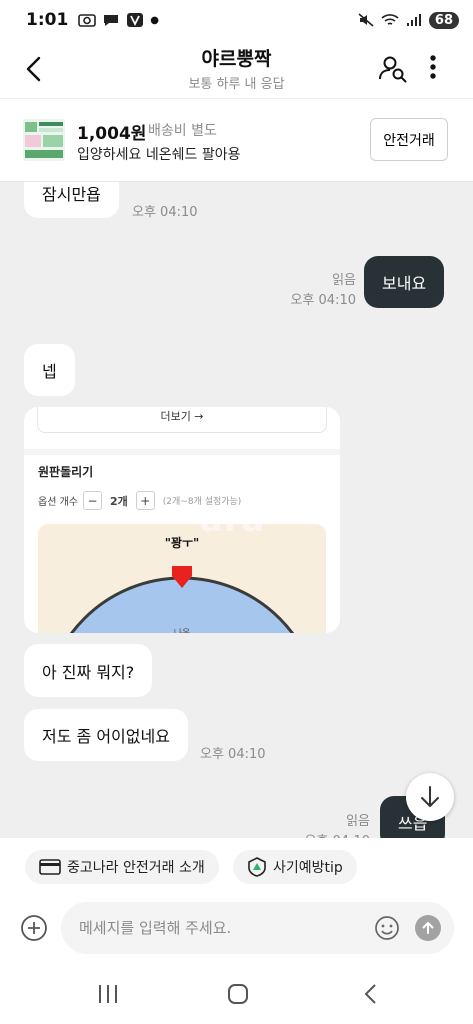  What do you see at coordinates (371, 994) in the screenshot?
I see `back-nav-icon` at bounding box center [371, 994].